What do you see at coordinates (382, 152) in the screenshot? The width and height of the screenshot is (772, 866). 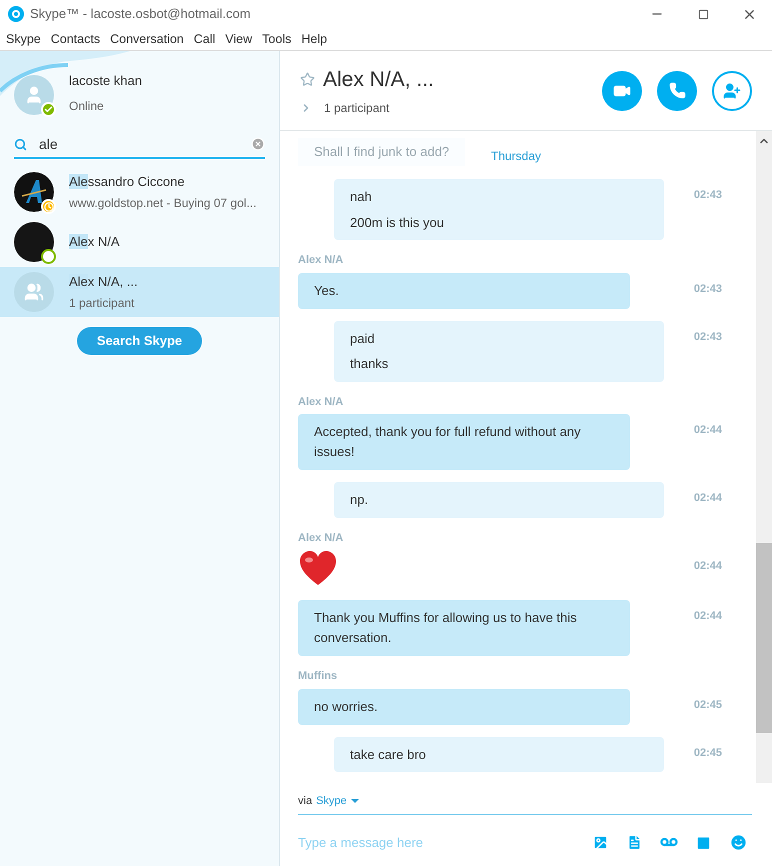 I see `faded-message-text: Shall I find junk to add?` at bounding box center [382, 152].